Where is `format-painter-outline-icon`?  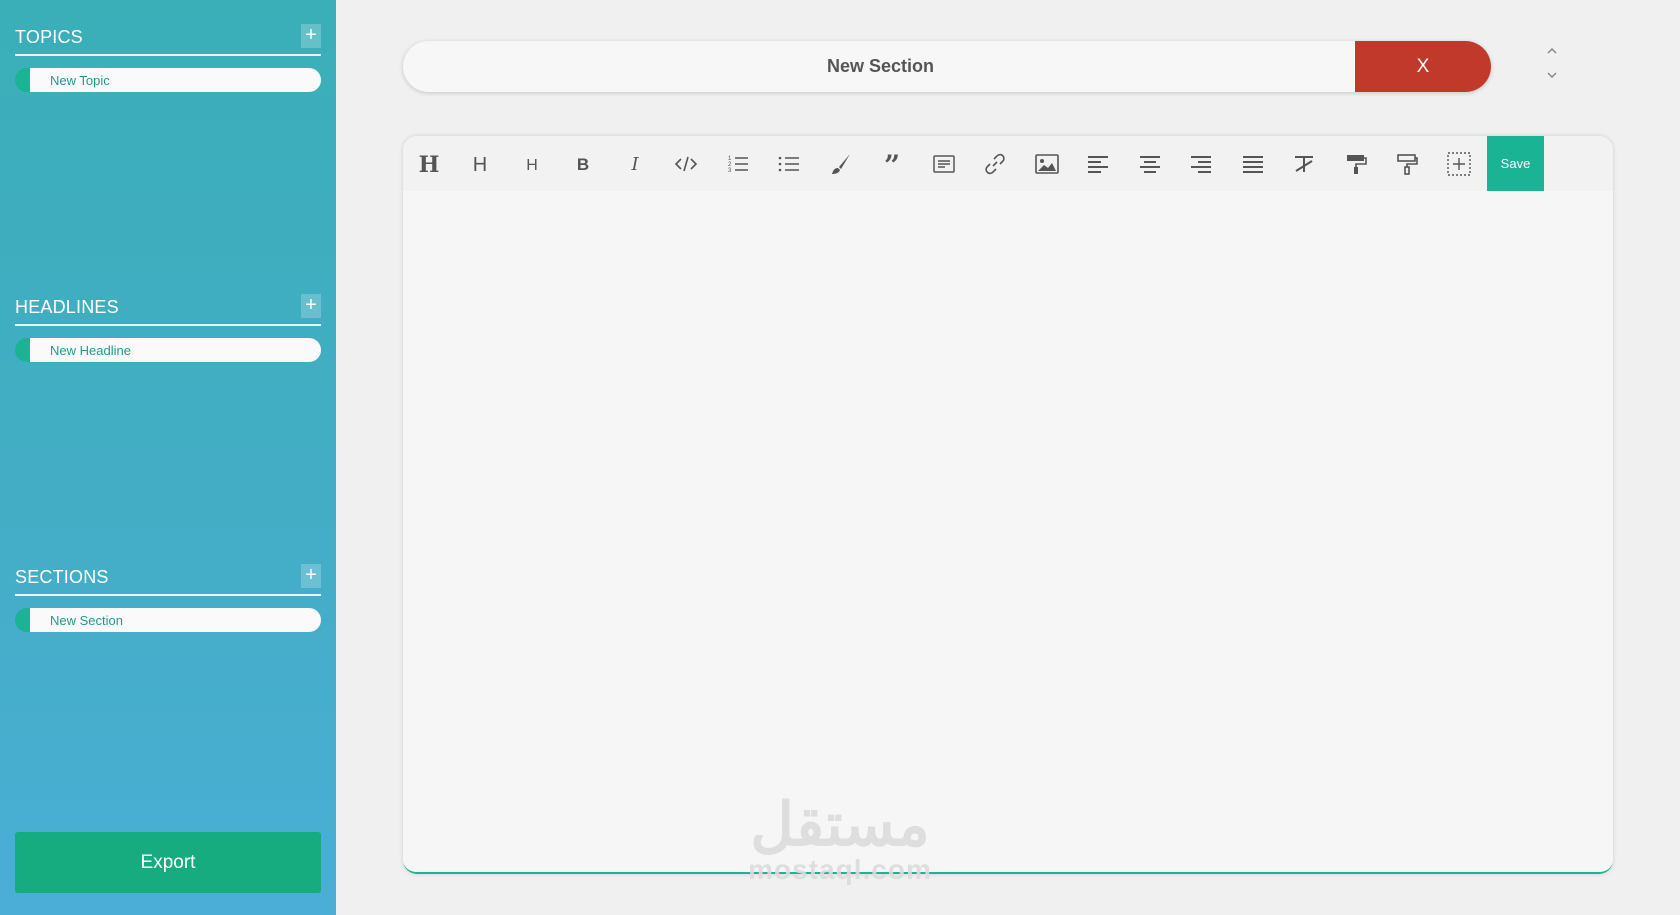 format-painter-outline-icon is located at coordinates (1407, 163).